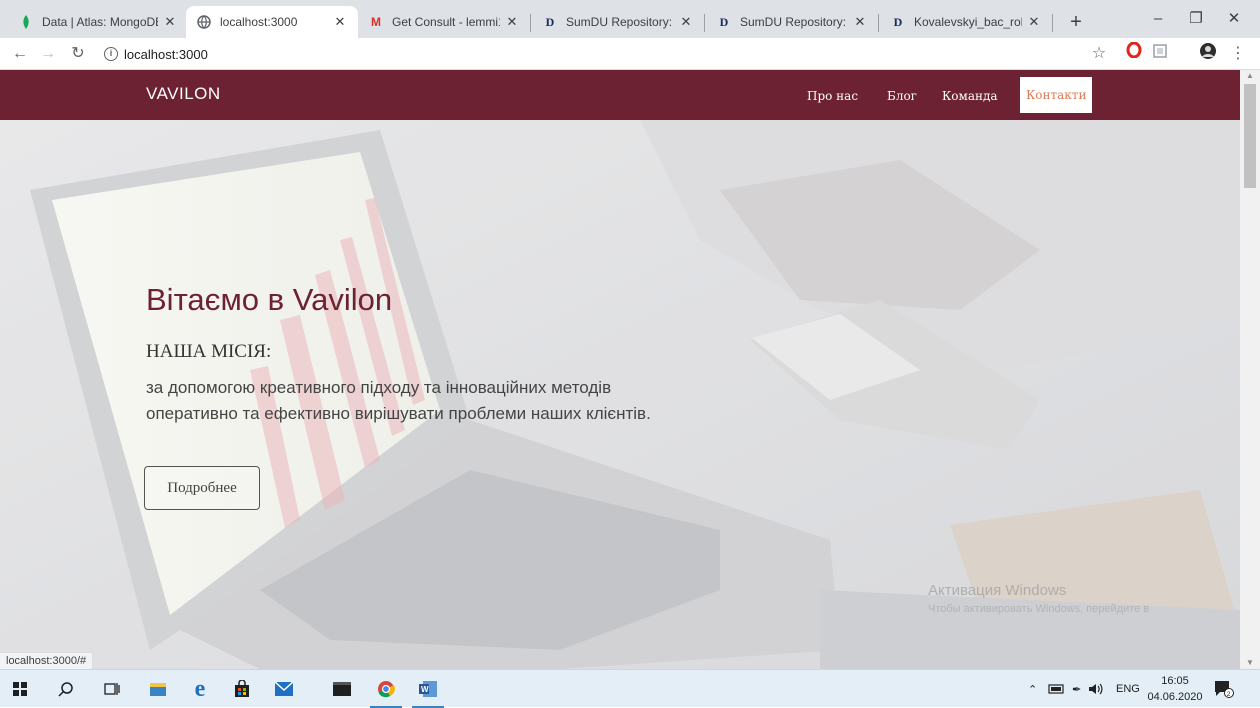 The width and height of the screenshot is (1260, 708). What do you see at coordinates (66, 689) in the screenshot?
I see `search-icon` at bounding box center [66, 689].